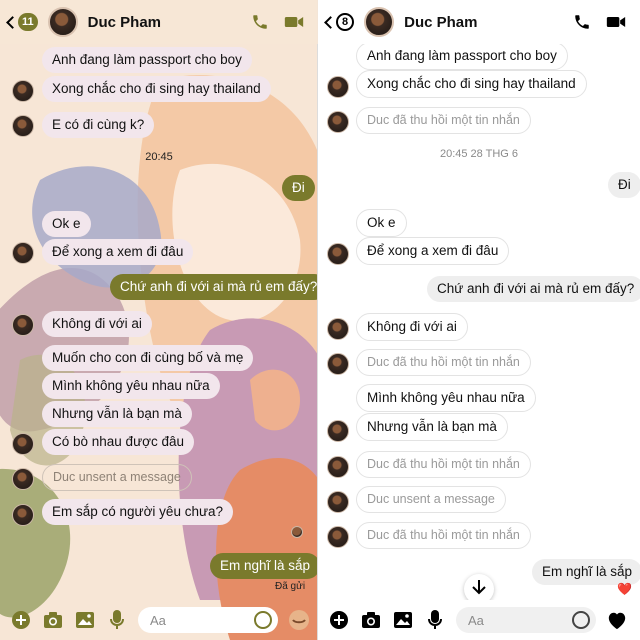 This screenshot has height=640, width=640. I want to click on quick-reaction-icon, so click(299, 620).